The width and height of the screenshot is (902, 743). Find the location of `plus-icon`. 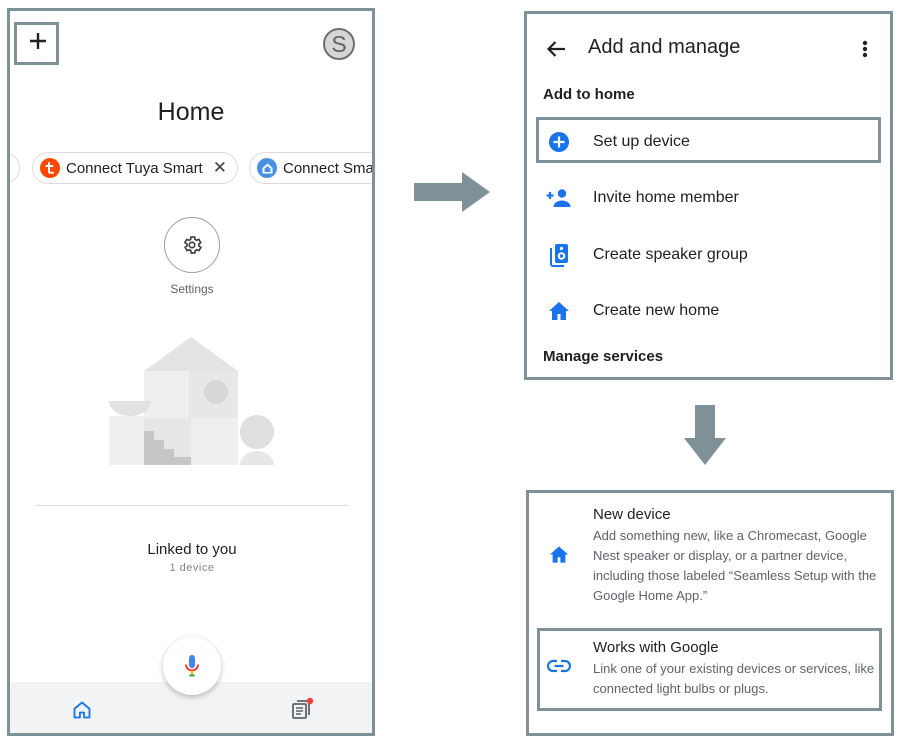

plus-icon is located at coordinates (38, 41).